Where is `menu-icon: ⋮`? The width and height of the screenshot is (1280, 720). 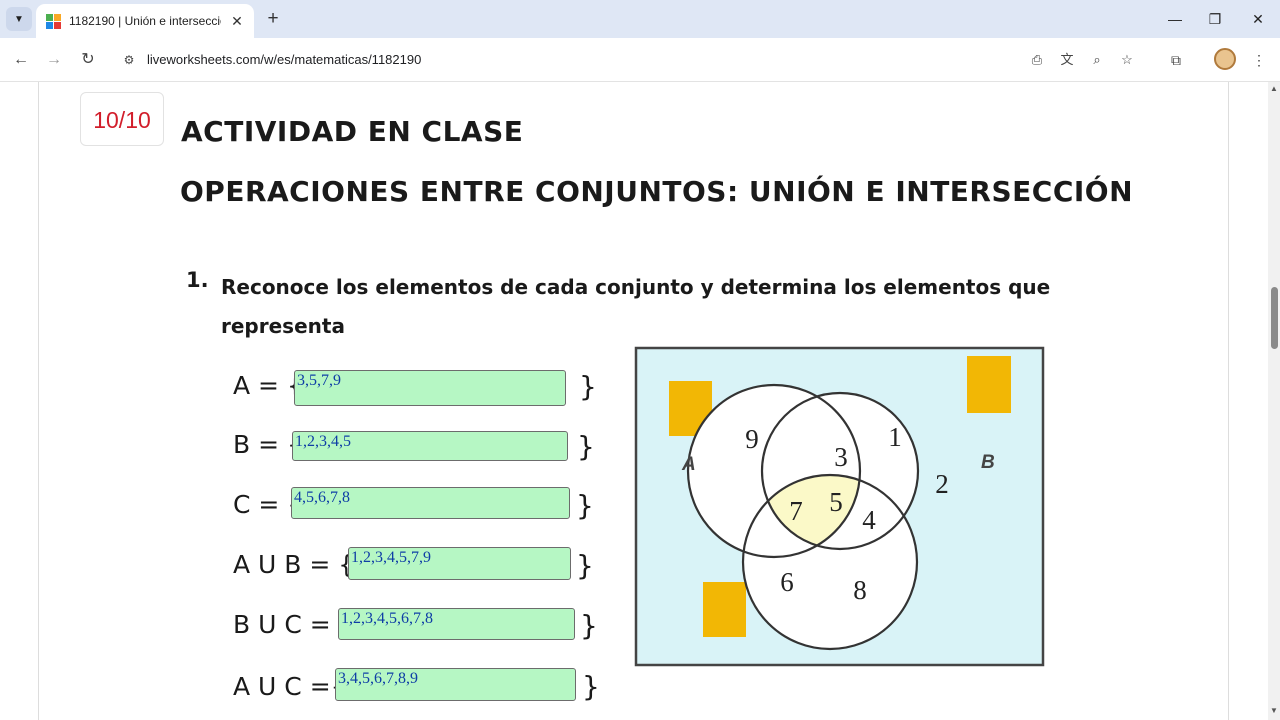
menu-icon: ⋮ is located at coordinates (1259, 60).